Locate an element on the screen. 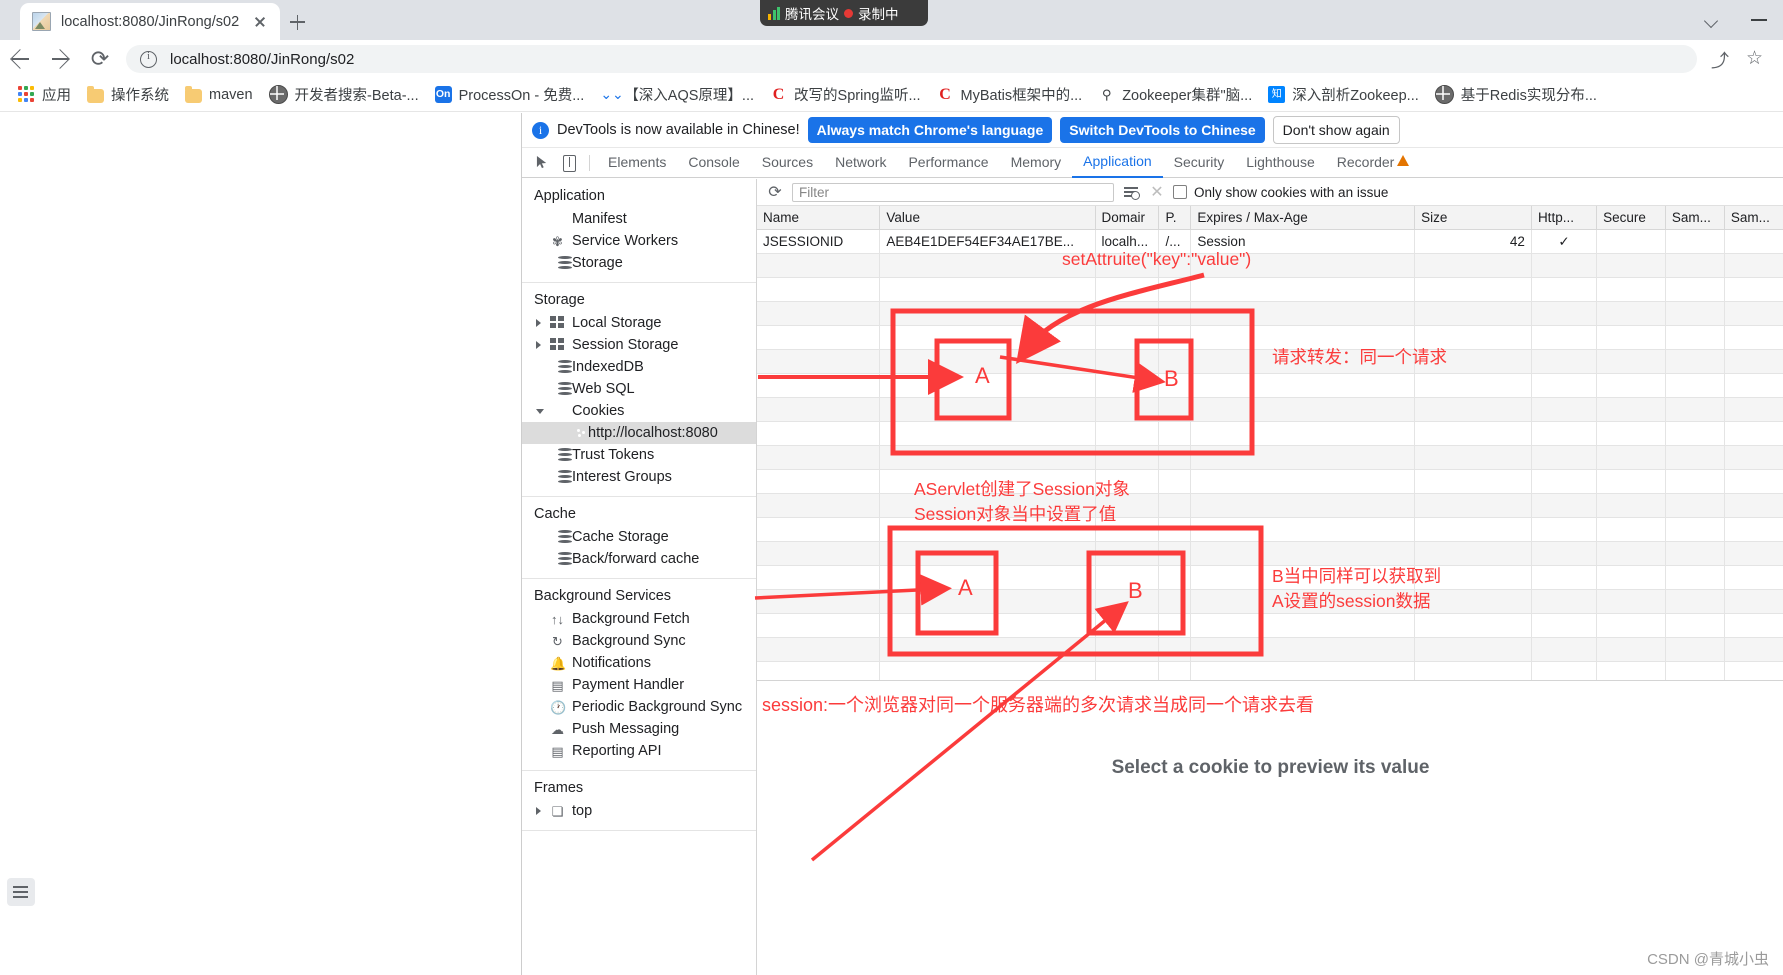 The height and width of the screenshot is (975, 1783). column-header-3: P. is located at coordinates (1175, 218).